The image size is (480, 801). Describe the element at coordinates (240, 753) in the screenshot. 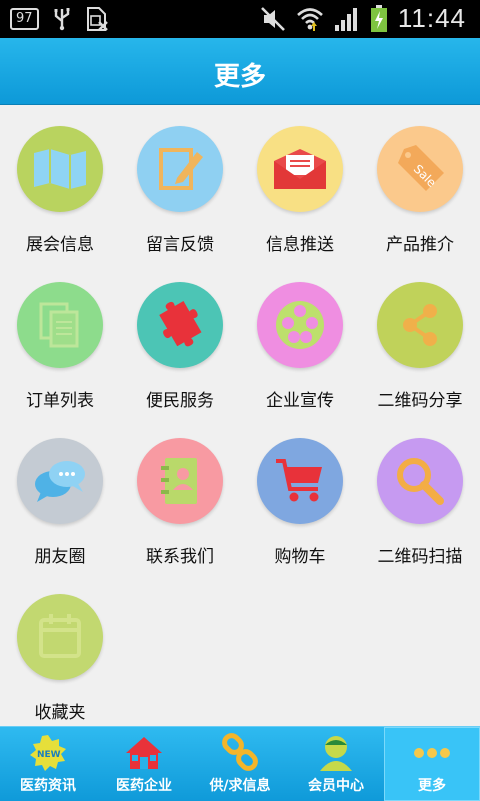

I see `chain-link-icon` at that location.